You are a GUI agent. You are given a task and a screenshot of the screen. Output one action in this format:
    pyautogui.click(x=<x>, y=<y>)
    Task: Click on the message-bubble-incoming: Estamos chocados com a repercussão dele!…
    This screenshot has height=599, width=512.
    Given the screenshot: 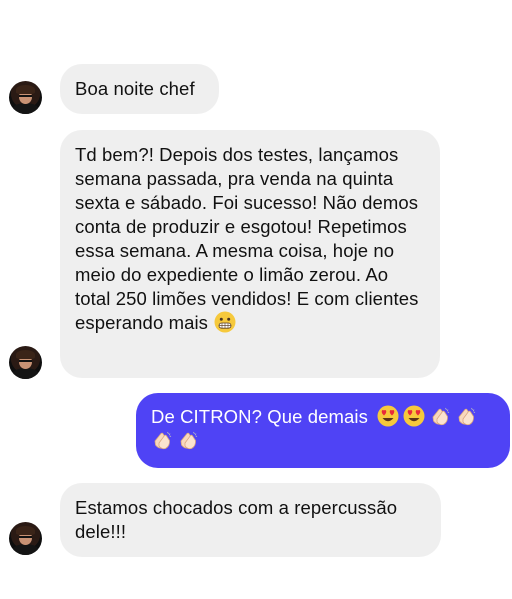 What is the action you would take?
    pyautogui.click(x=250, y=520)
    